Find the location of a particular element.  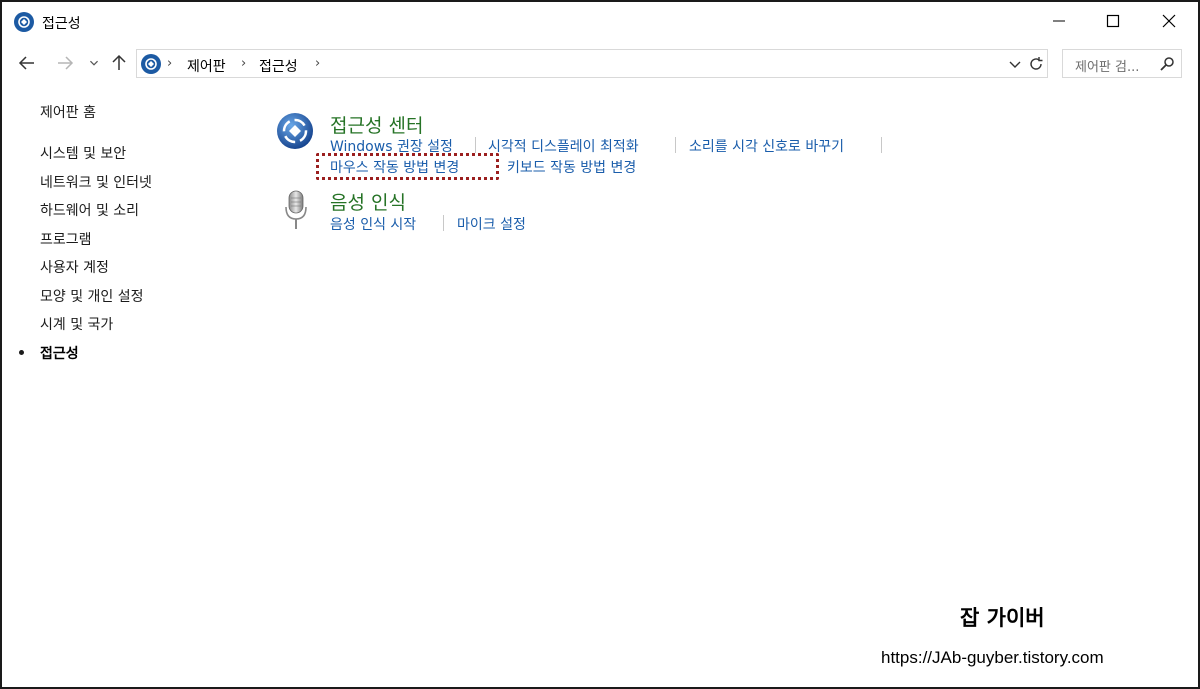

refresh-icon is located at coordinates (1036, 64).